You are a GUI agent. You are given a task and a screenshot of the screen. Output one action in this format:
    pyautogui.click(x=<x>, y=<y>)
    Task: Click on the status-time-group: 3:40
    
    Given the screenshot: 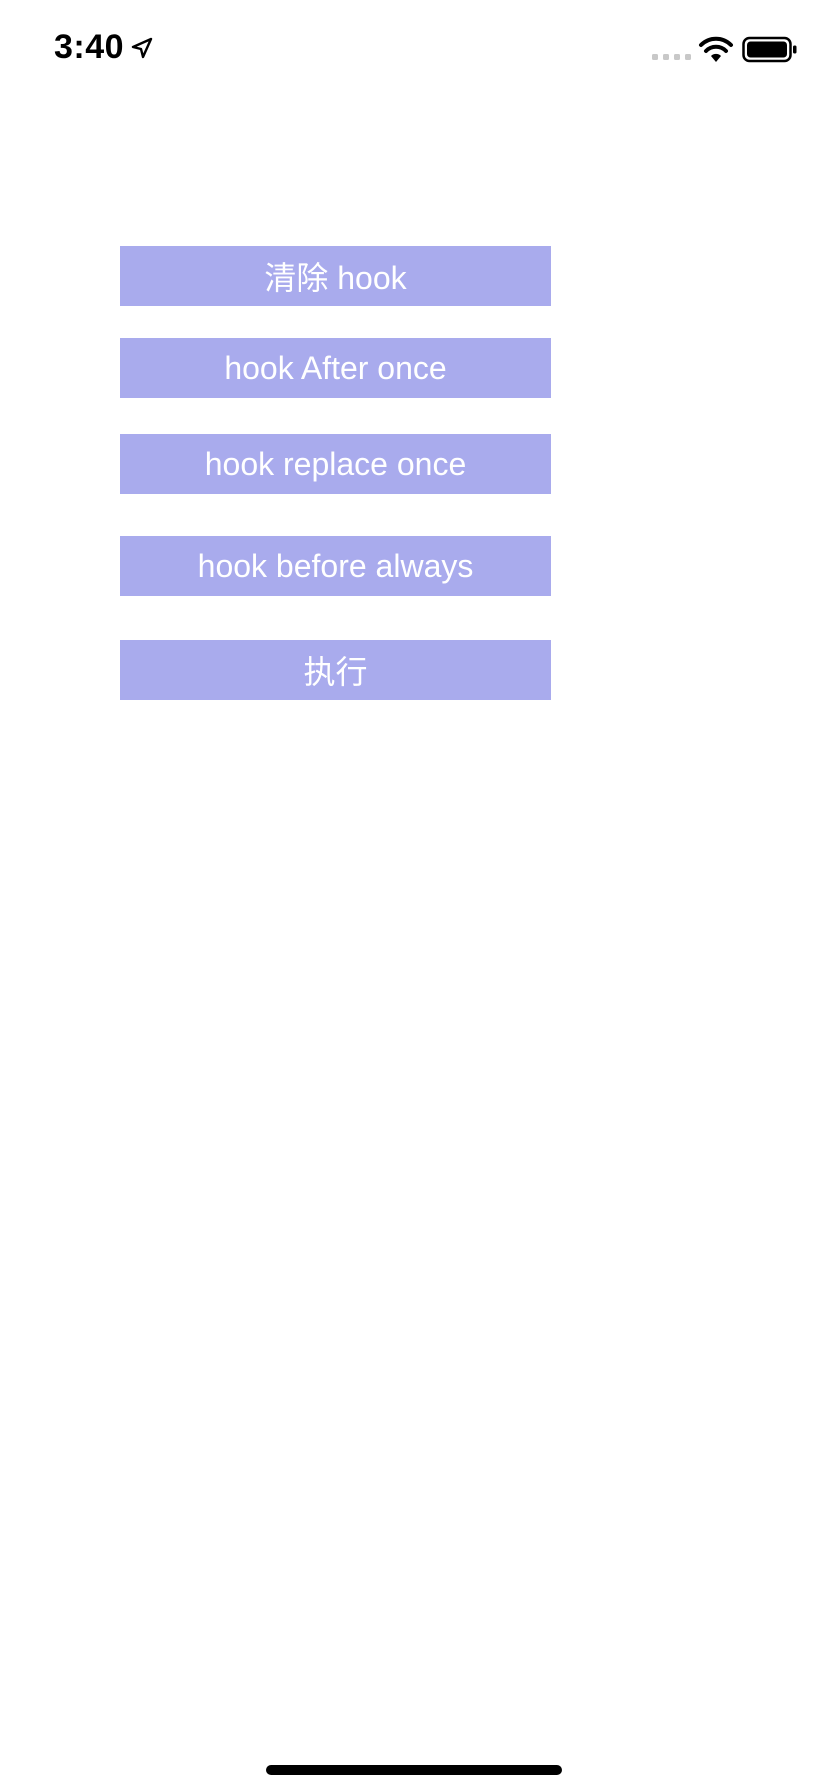 What is the action you would take?
    pyautogui.click(x=104, y=47)
    